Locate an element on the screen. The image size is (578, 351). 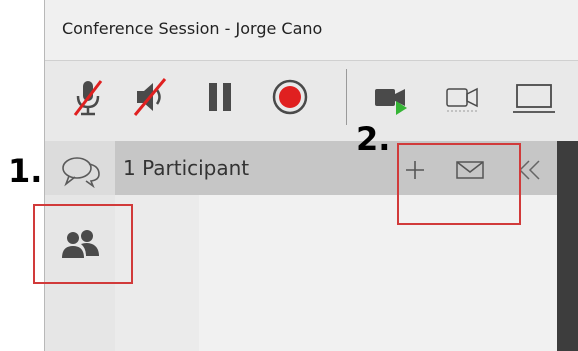
monitor-icon is located at coordinates (534, 98).